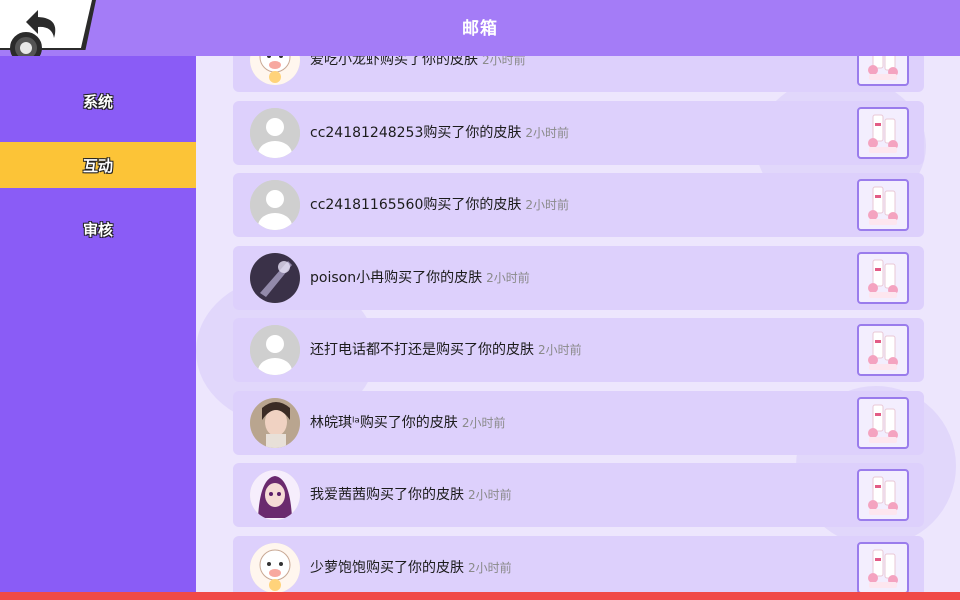  What do you see at coordinates (338, 567) in the screenshot?
I see `message-user: 少萝饱饱` at bounding box center [338, 567].